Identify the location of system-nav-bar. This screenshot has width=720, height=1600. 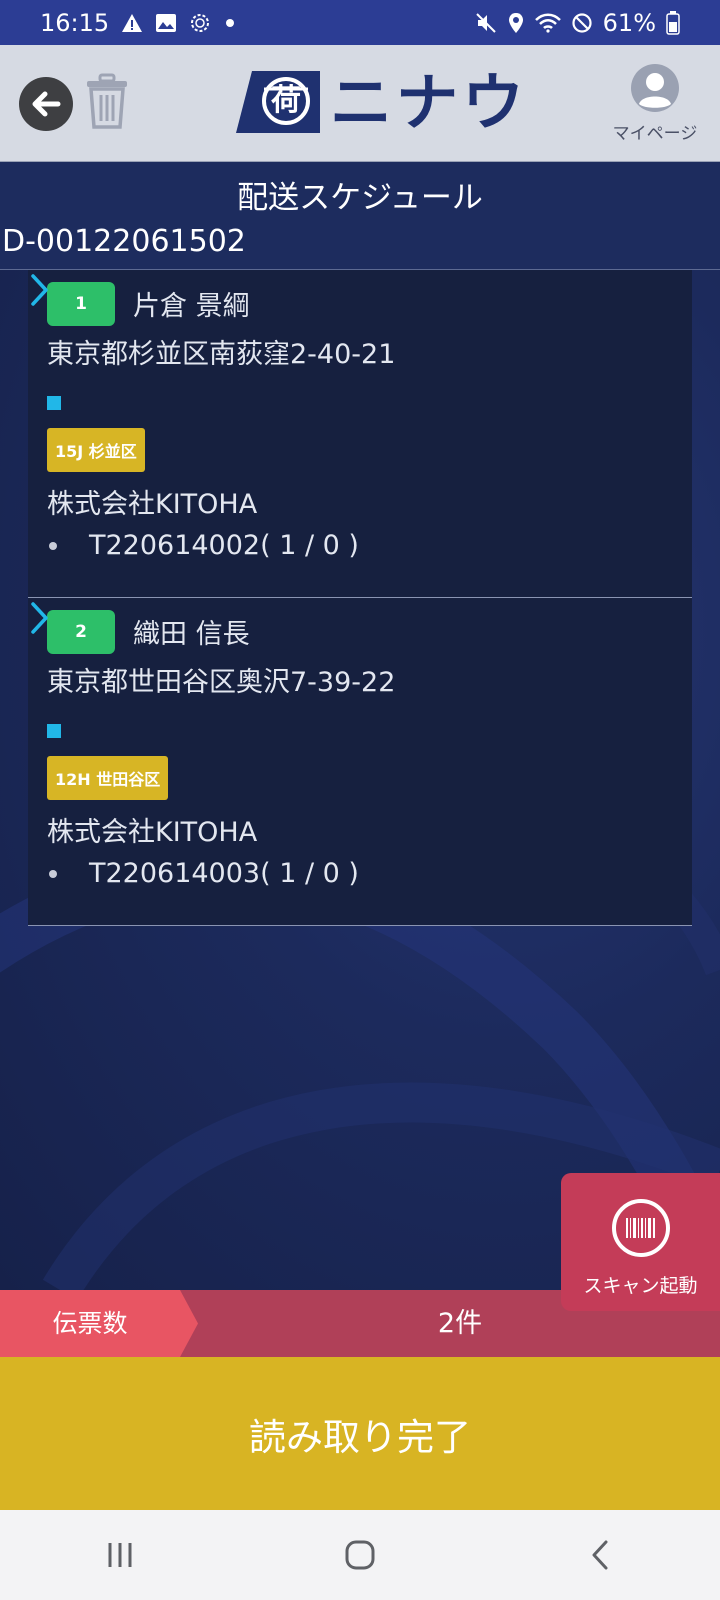
(360, 1555).